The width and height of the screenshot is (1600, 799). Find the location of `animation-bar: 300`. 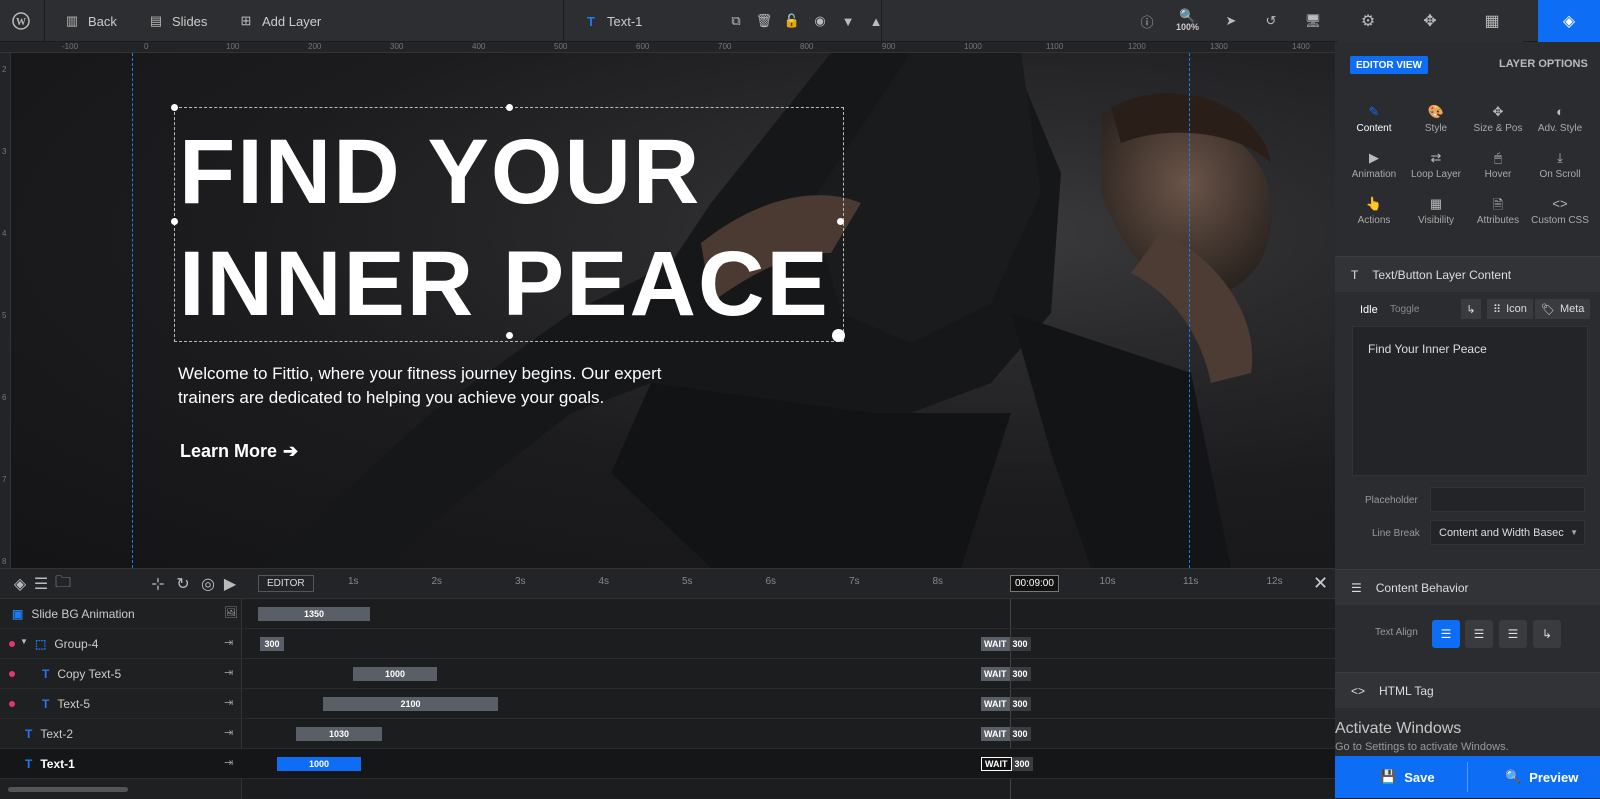

animation-bar: 300 is located at coordinates (272, 644).